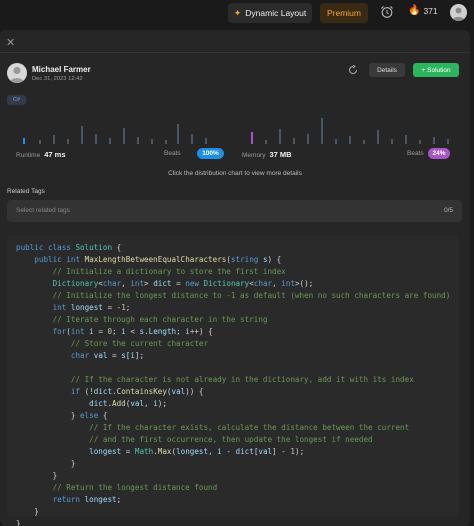 This screenshot has height=526, width=474. Describe the element at coordinates (128, 403) in the screenshot. I see `code-line: dict.Add(val, i);` at that location.